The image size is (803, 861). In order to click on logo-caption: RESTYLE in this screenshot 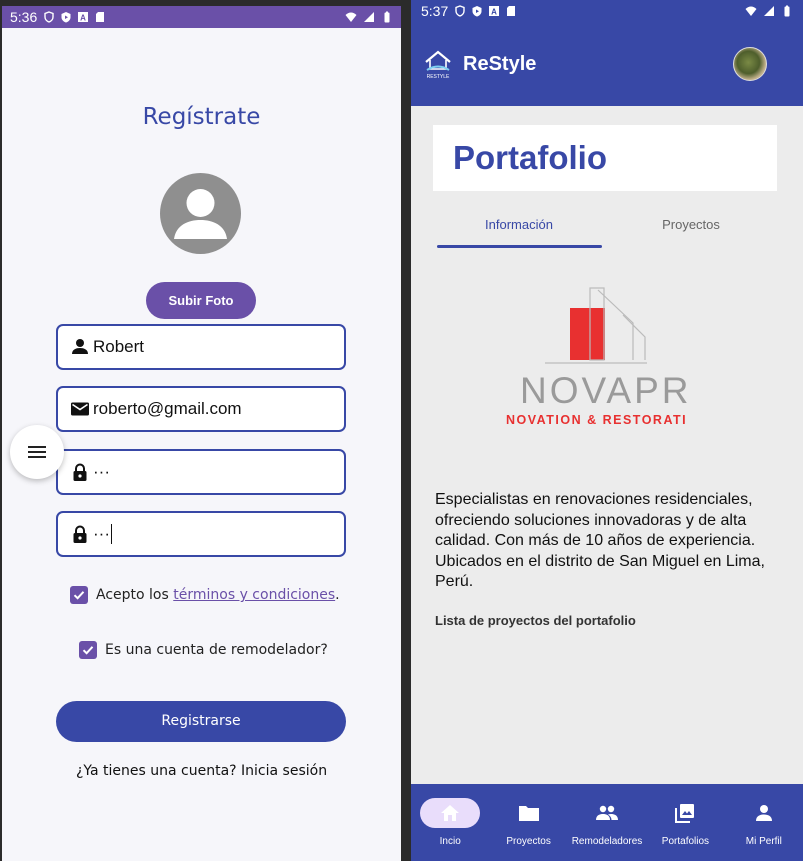, I will do `click(438, 77)`.